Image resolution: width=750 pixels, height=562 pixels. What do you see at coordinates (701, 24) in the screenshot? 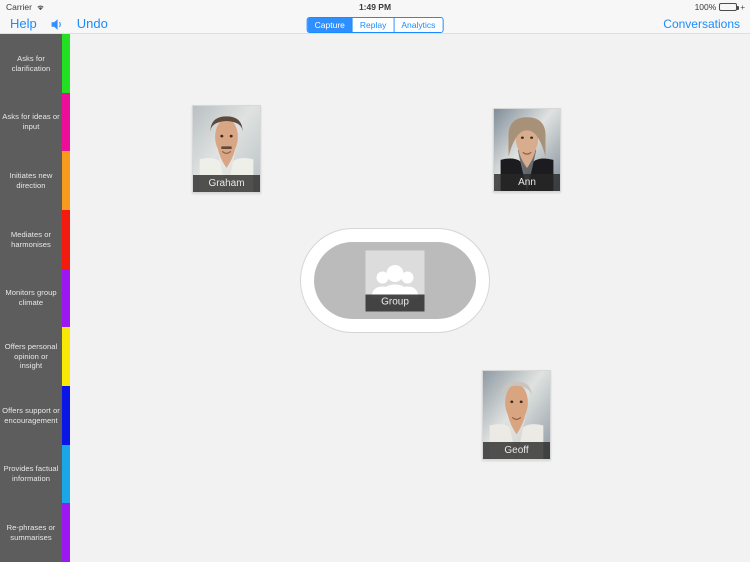
I see `conversations-button: Conversations` at bounding box center [701, 24].